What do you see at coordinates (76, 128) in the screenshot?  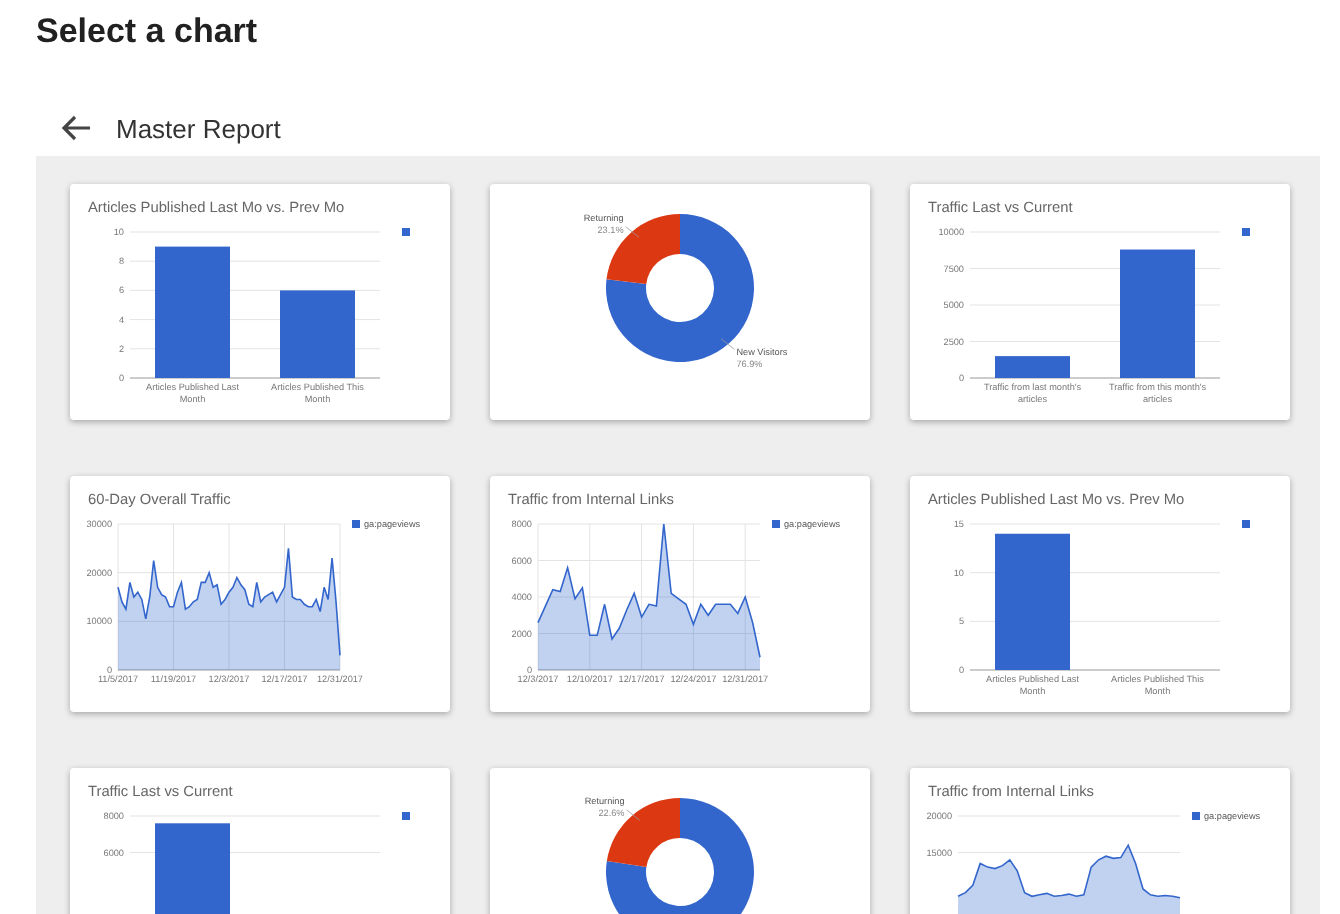 I see `back-arrow-icon` at bounding box center [76, 128].